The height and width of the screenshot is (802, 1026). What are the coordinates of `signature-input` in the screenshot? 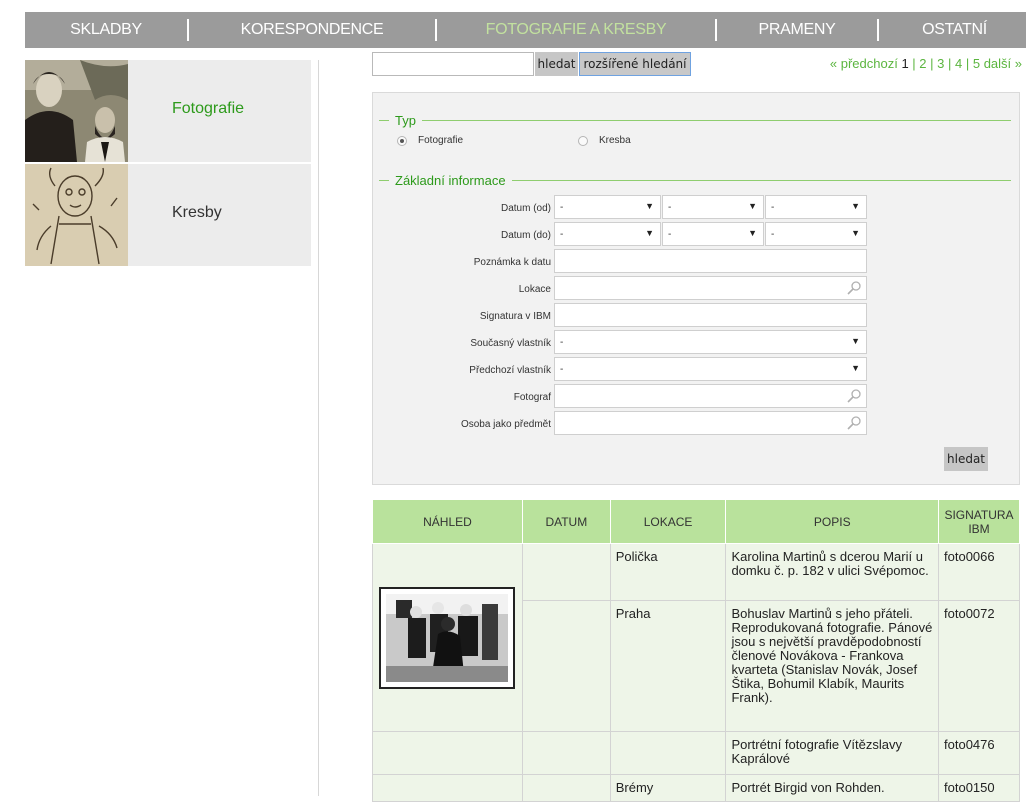 It's located at (710, 315).